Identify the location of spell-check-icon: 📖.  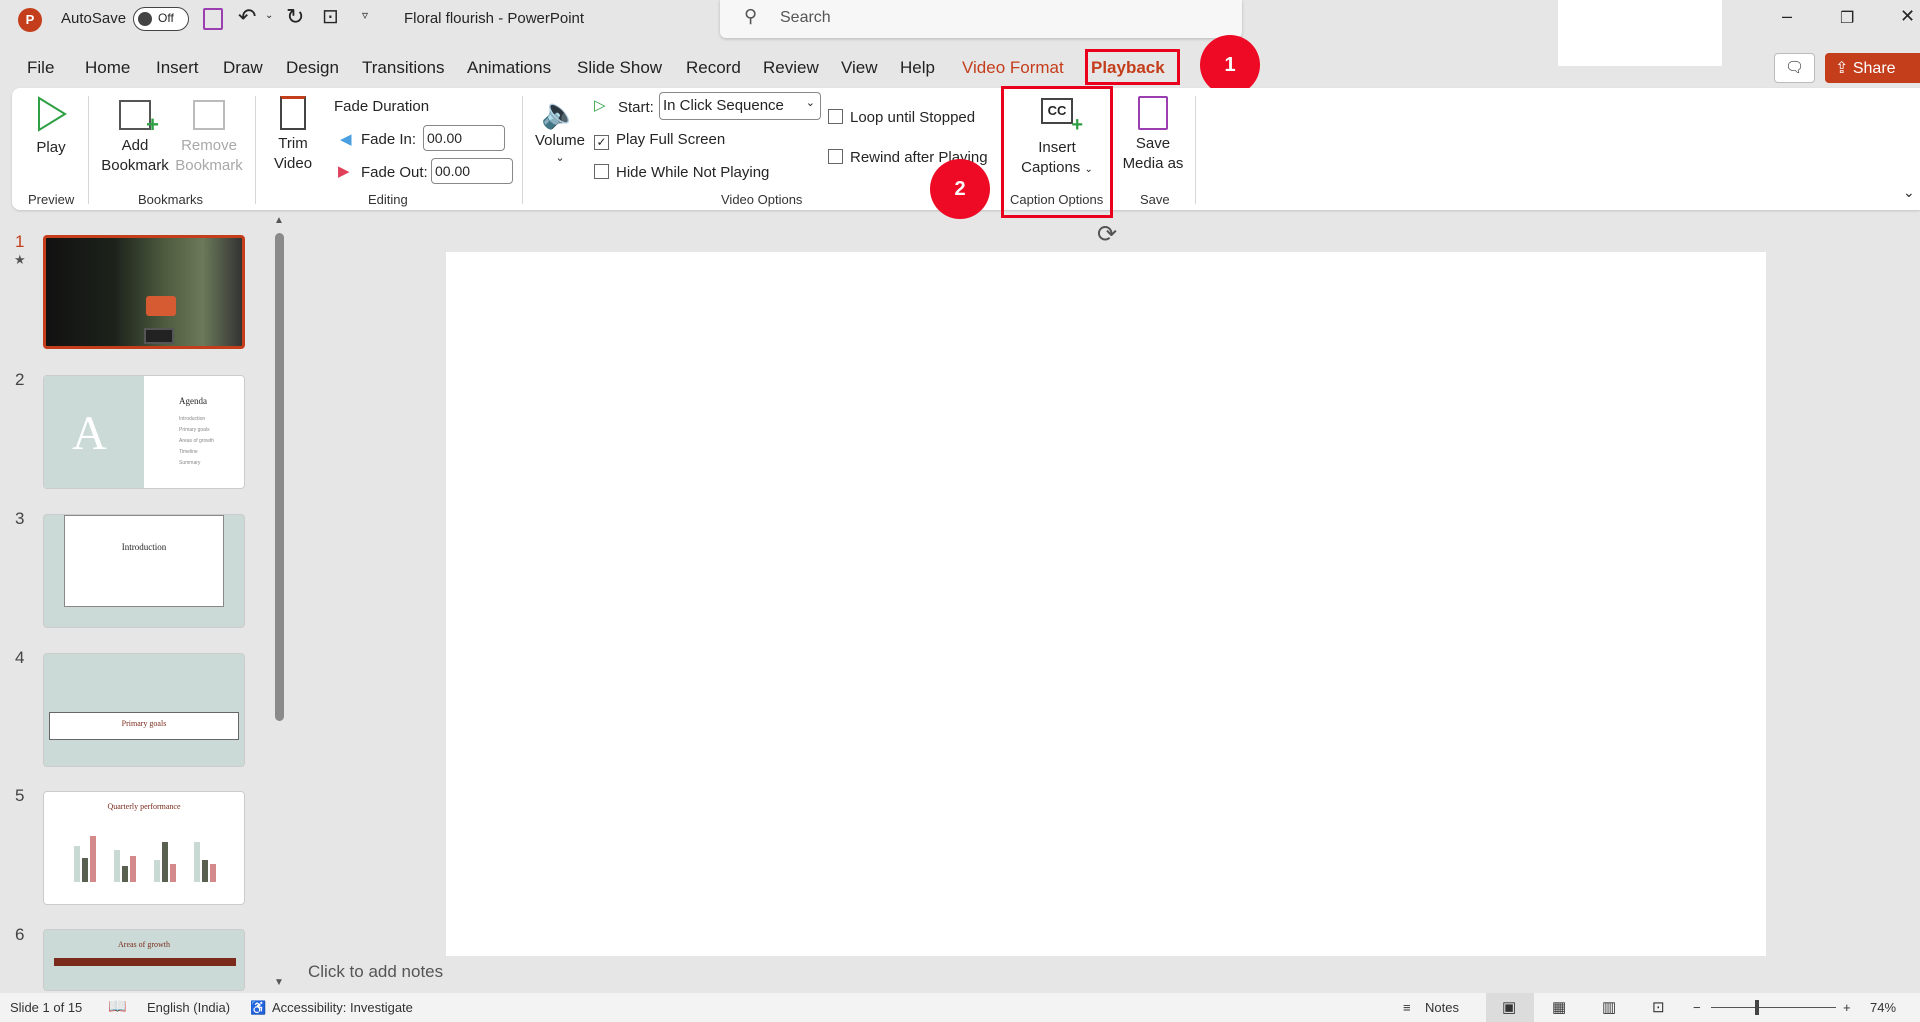
(117, 1006).